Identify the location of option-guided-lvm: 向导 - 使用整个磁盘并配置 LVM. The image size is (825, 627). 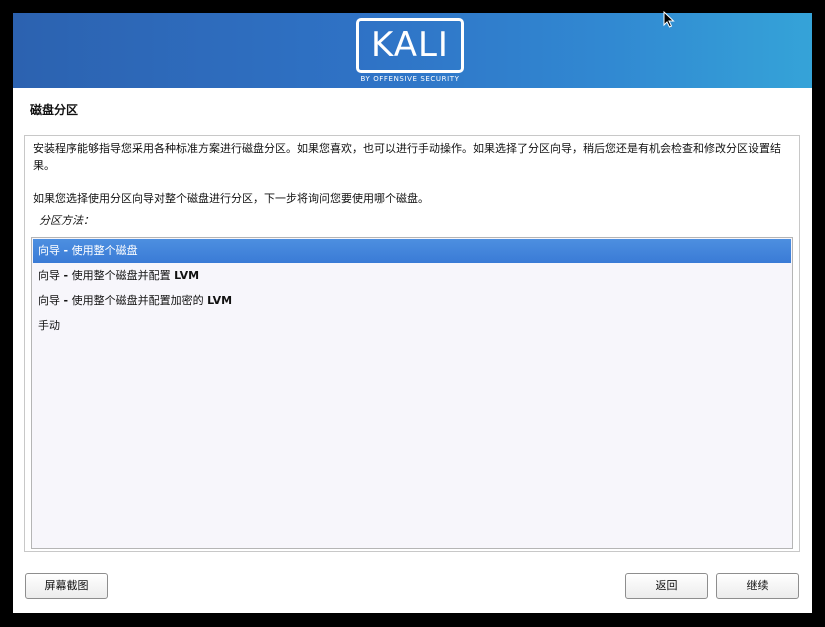
(412, 276).